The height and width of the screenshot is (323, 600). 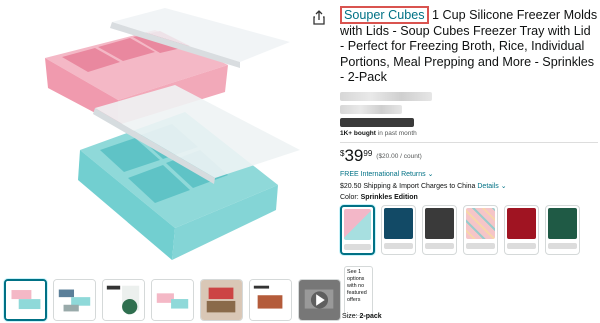 I want to click on thumbnail-strip, so click(x=172, y=300).